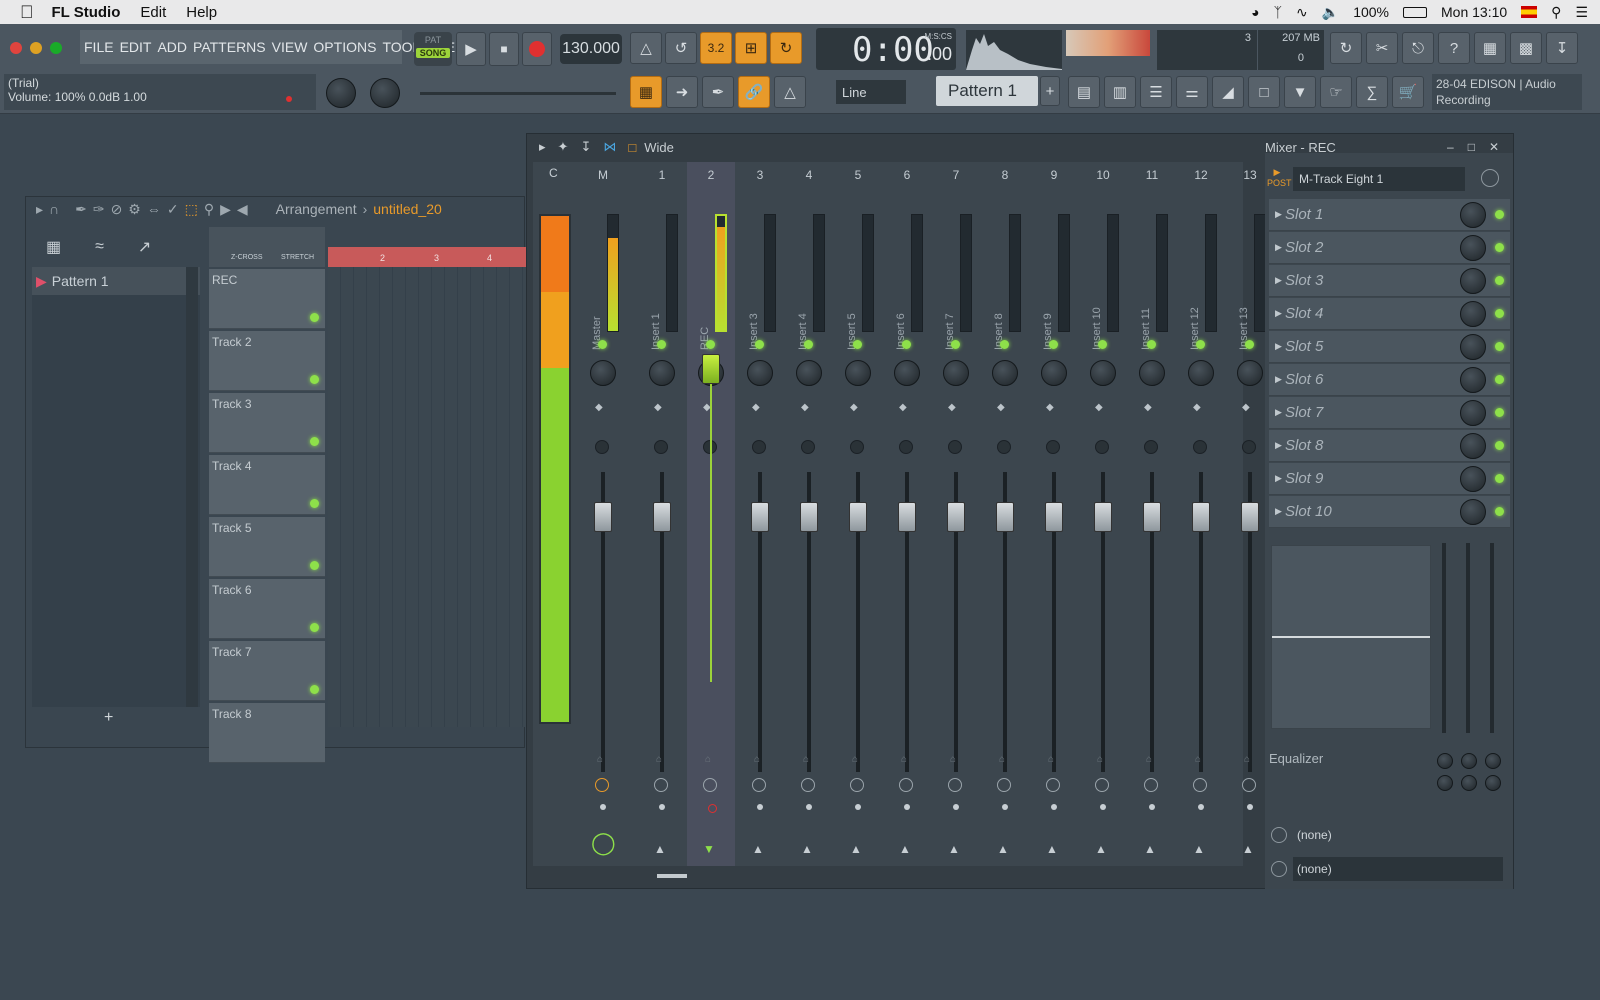 The image size is (1600, 1000). What do you see at coordinates (1490, 48) in the screenshot?
I see `save-icon: ▦` at bounding box center [1490, 48].